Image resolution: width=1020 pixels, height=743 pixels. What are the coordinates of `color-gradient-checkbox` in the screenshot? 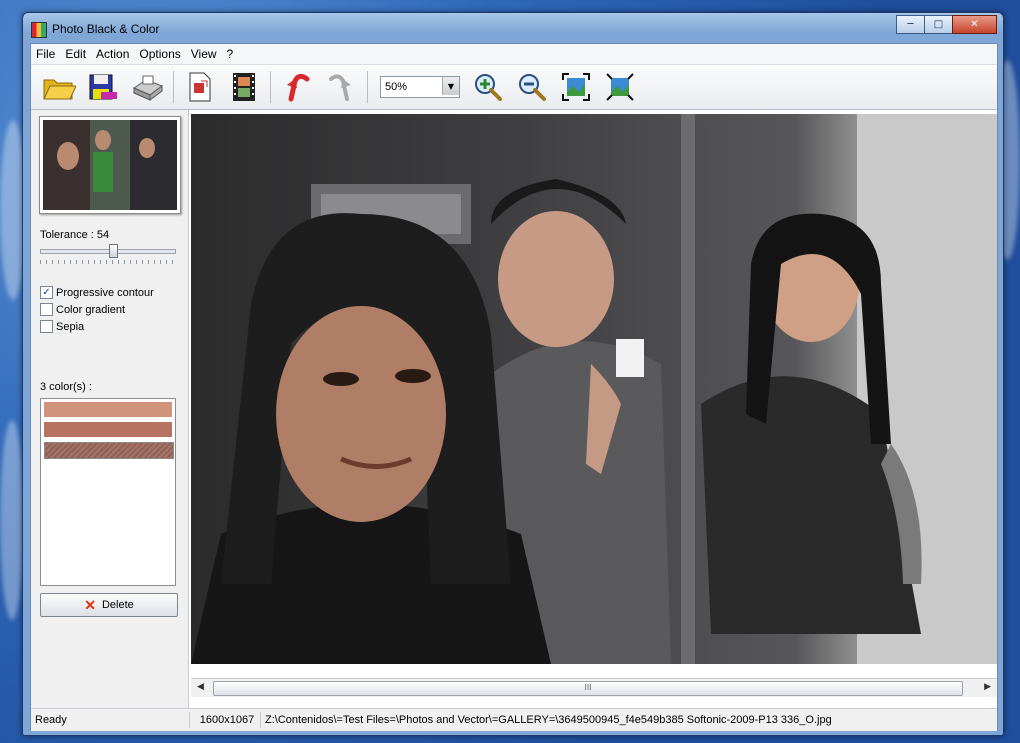 It's located at (46, 309).